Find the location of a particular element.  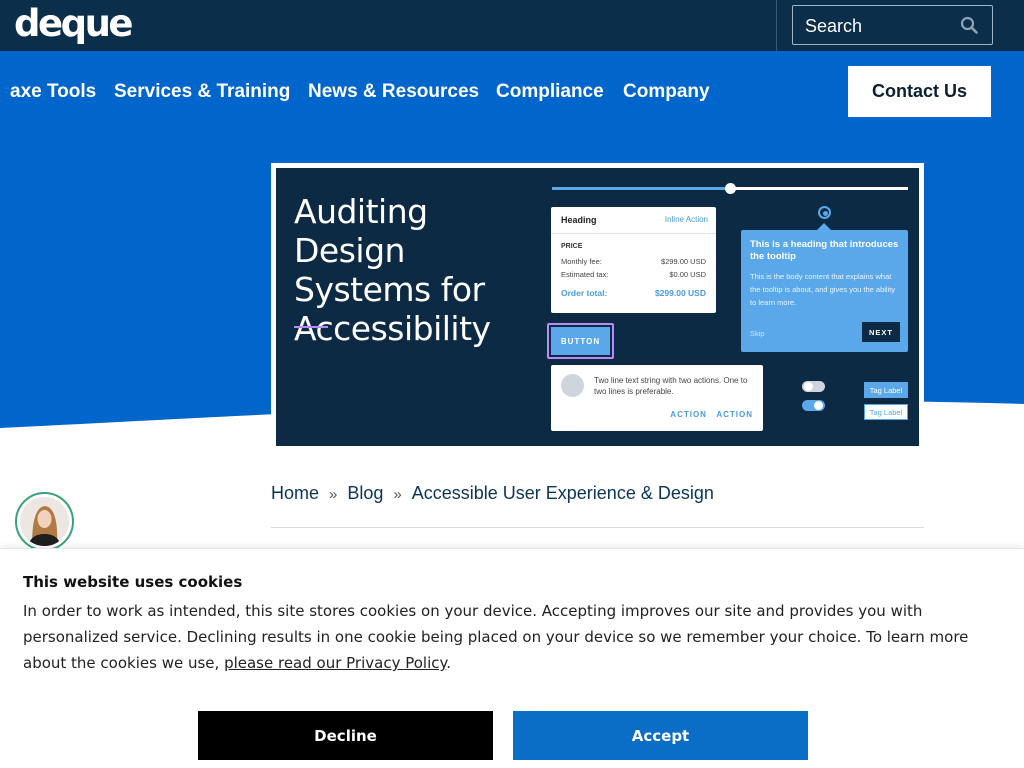

author-photo is located at coordinates (44, 521).